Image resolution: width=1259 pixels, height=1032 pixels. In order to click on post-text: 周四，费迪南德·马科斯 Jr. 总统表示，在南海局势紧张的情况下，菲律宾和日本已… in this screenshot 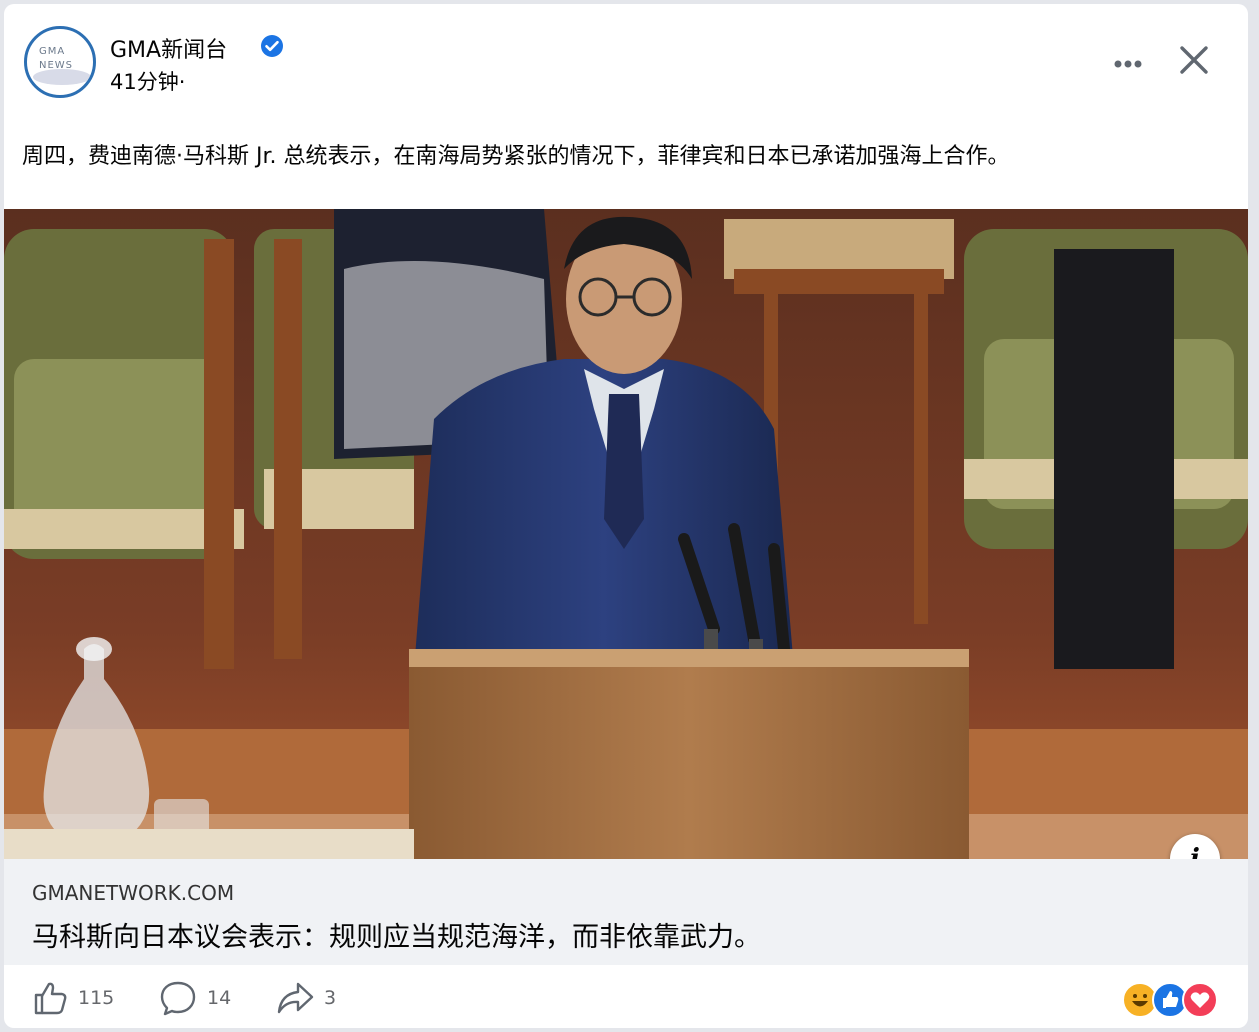, I will do `click(516, 156)`.